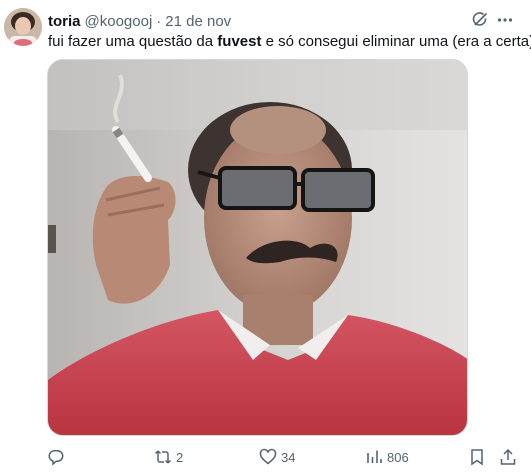 The height and width of the screenshot is (476, 531). I want to click on views-icon, so click(374, 456).